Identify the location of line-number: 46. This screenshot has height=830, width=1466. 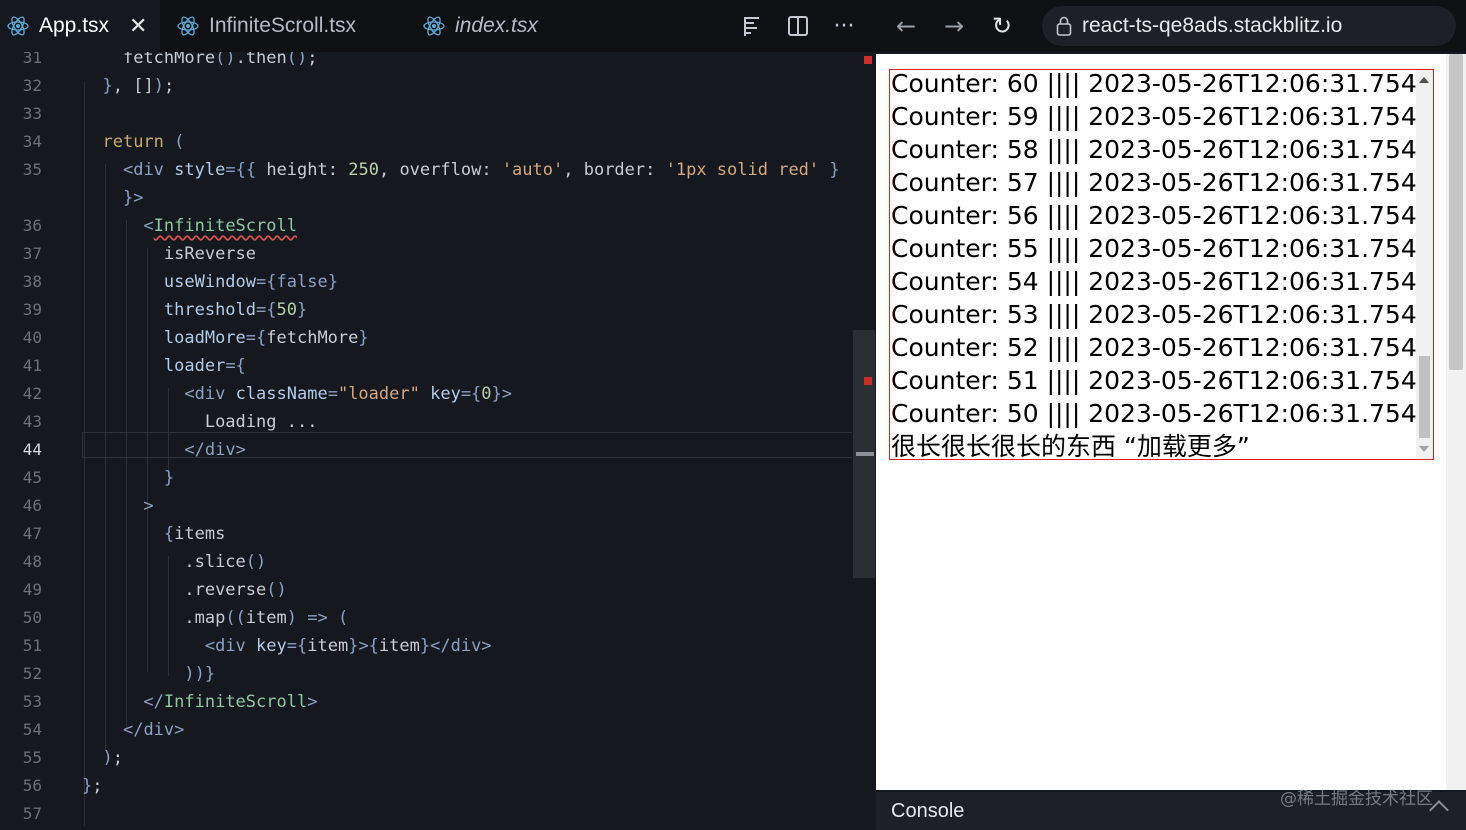
(32, 505).